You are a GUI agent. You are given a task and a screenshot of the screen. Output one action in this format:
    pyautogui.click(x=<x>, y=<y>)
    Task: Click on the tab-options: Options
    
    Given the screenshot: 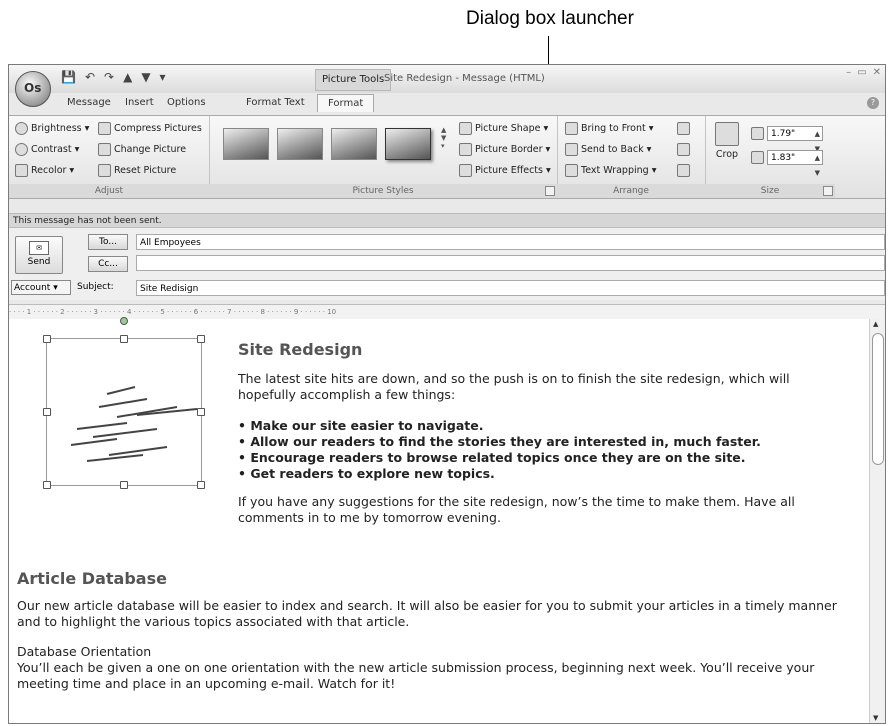 What is the action you would take?
    pyautogui.click(x=186, y=102)
    